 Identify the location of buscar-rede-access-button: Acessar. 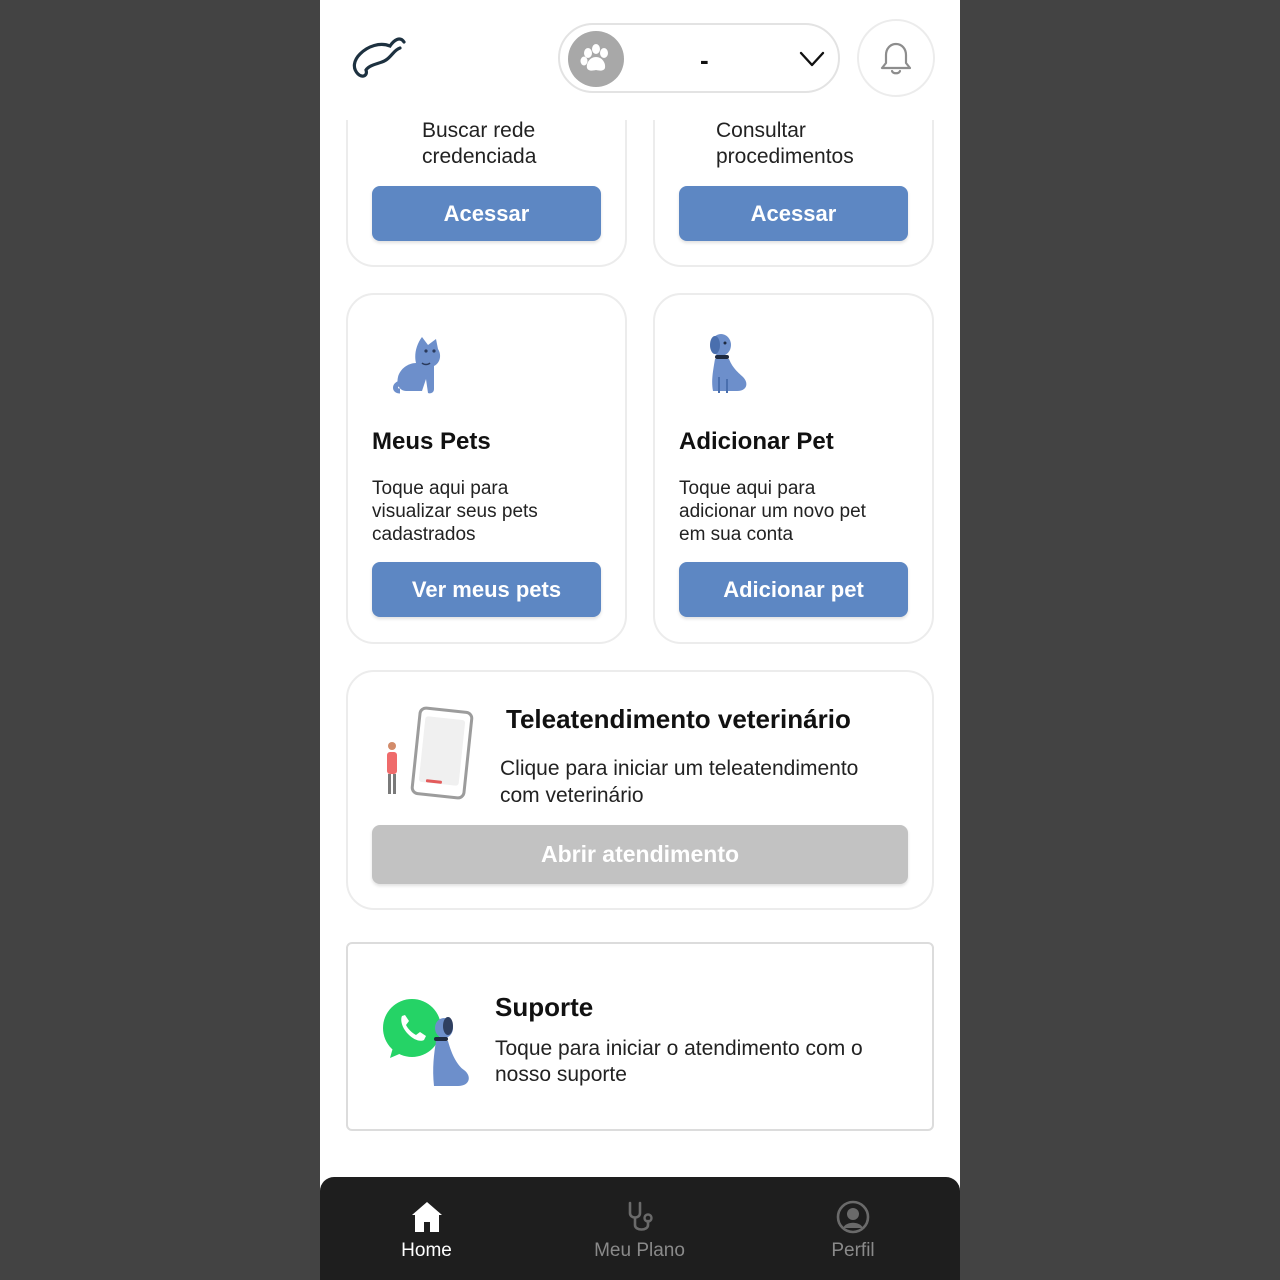
(486, 213).